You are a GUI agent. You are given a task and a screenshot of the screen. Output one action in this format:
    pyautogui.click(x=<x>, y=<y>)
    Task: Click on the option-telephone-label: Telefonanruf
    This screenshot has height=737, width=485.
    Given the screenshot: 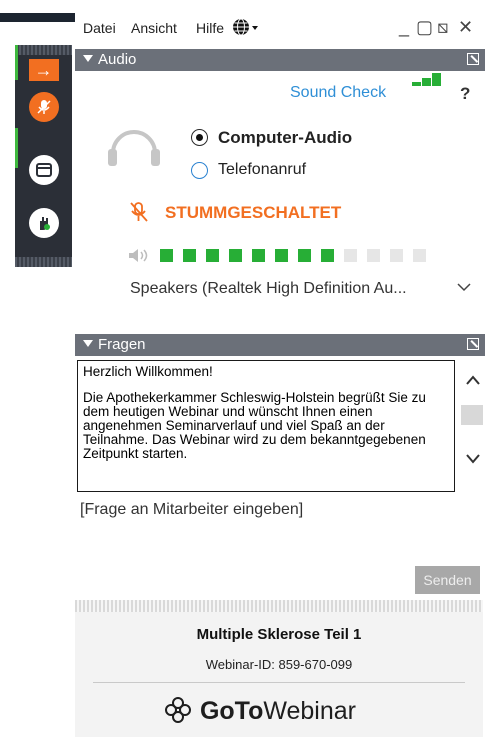 What is the action you would take?
    pyautogui.click(x=262, y=170)
    